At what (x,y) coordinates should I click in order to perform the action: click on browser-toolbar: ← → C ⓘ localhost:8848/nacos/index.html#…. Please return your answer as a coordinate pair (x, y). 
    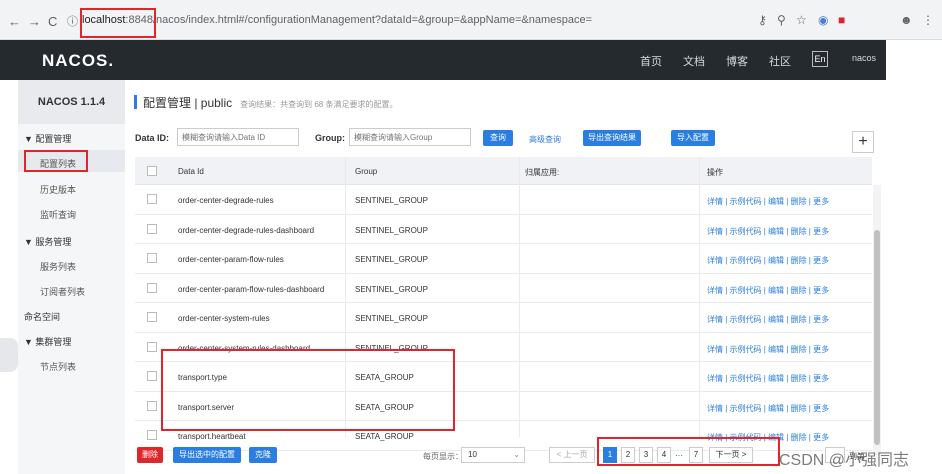
    Looking at the image, I should click on (471, 20).